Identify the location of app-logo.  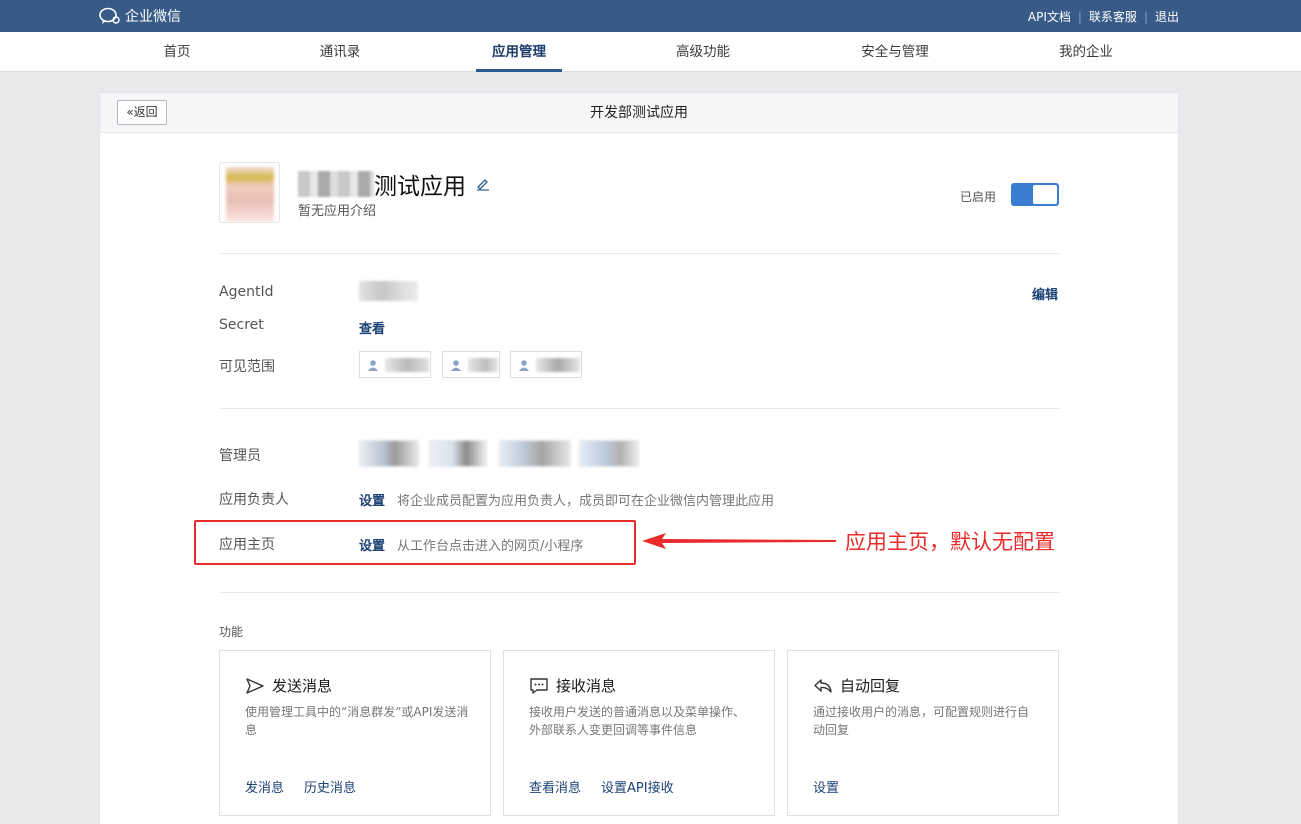
(249, 192).